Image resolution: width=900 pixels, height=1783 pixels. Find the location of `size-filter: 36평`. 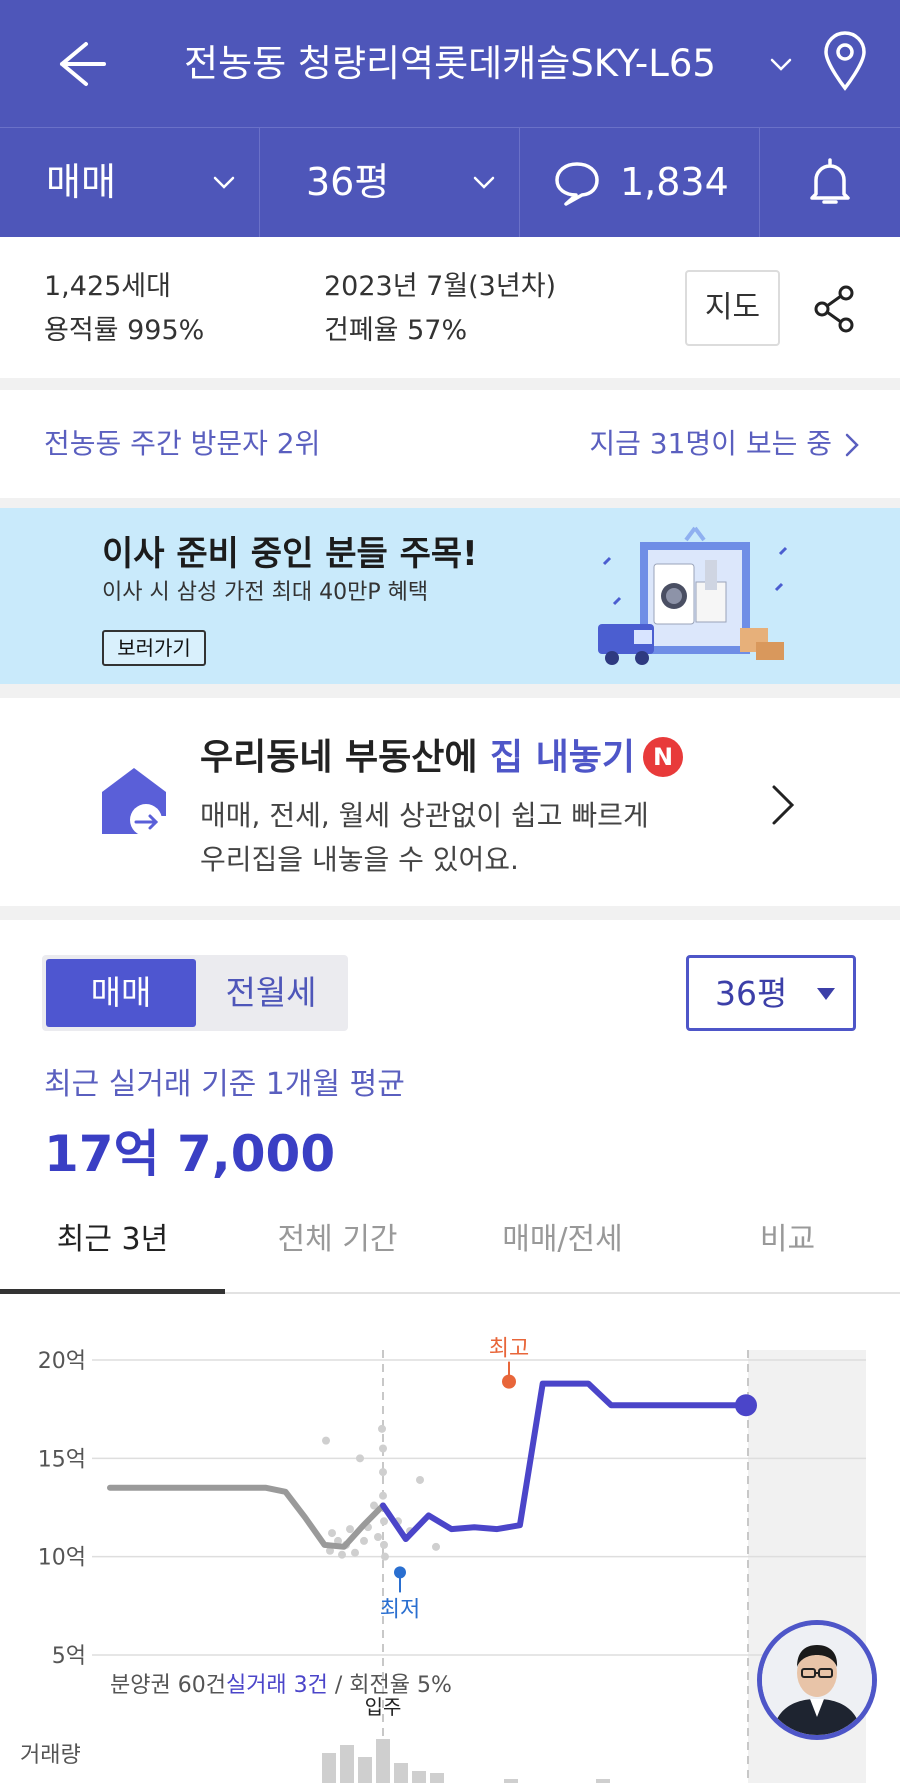

size-filter: 36평 is located at coordinates (390, 182).